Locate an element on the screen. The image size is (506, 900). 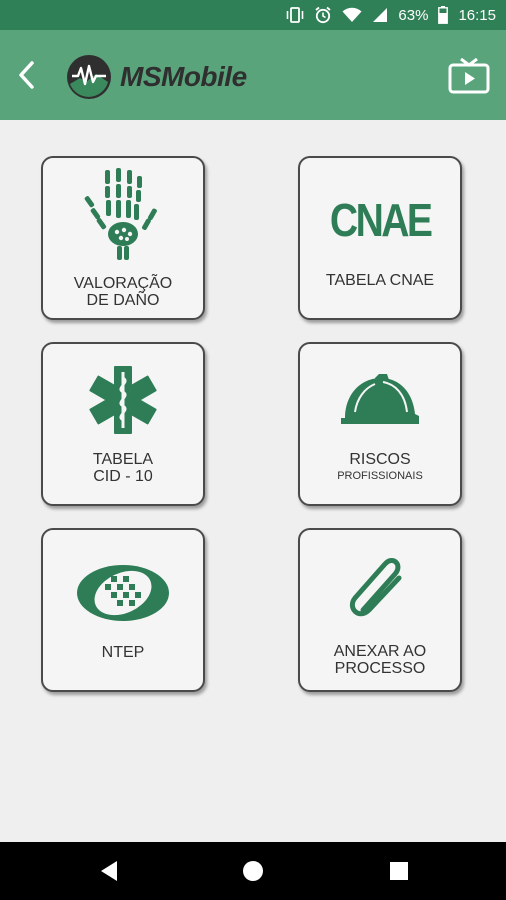
tile-label: TABELA CID - 10 is located at coordinates (123, 468).